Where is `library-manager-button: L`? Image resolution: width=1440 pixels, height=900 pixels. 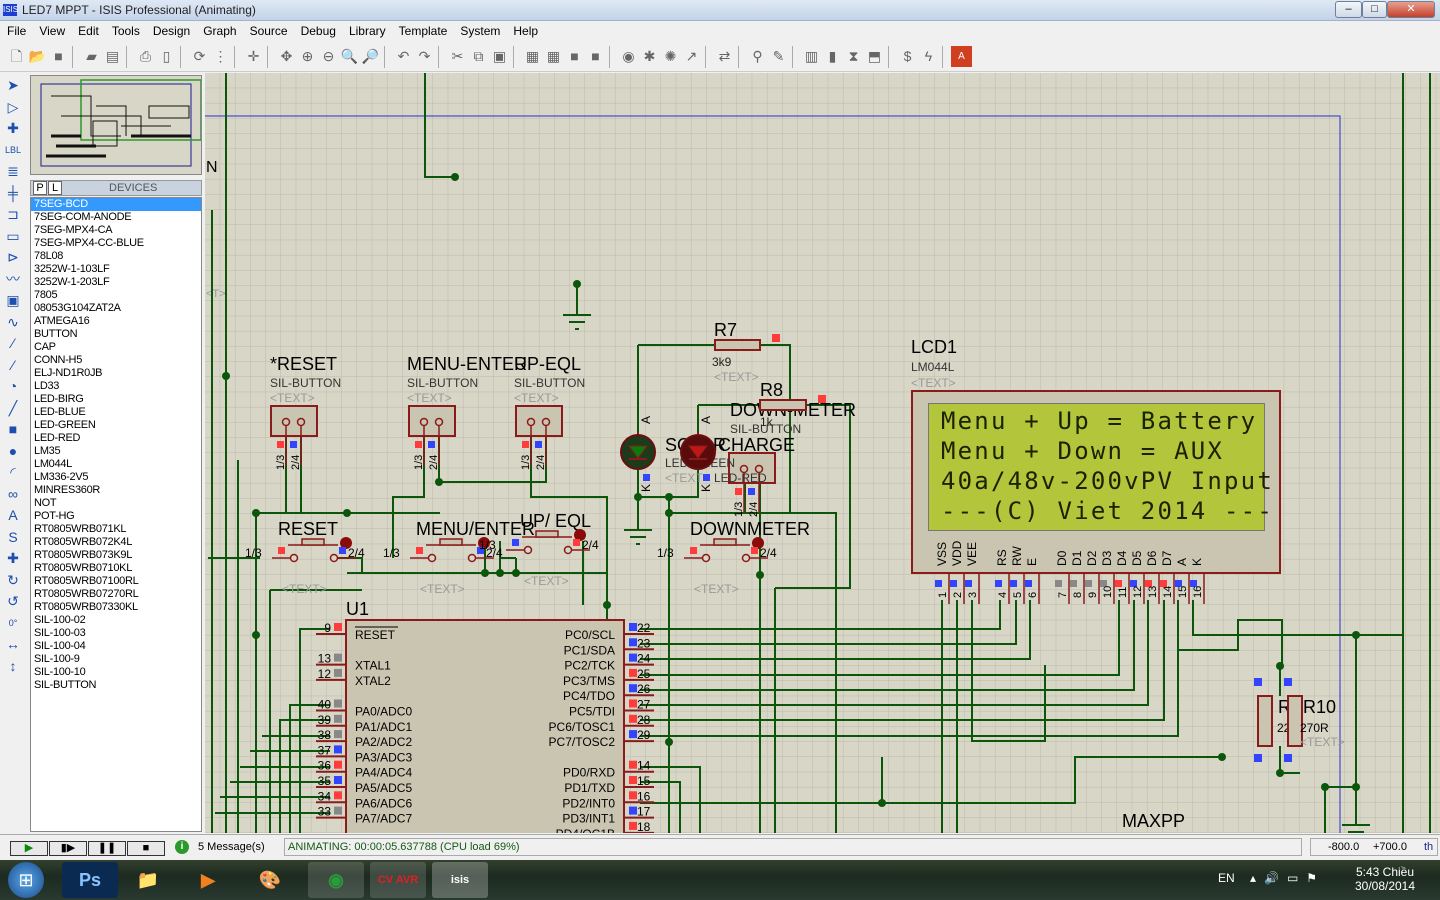 library-manager-button: L is located at coordinates (55, 188).